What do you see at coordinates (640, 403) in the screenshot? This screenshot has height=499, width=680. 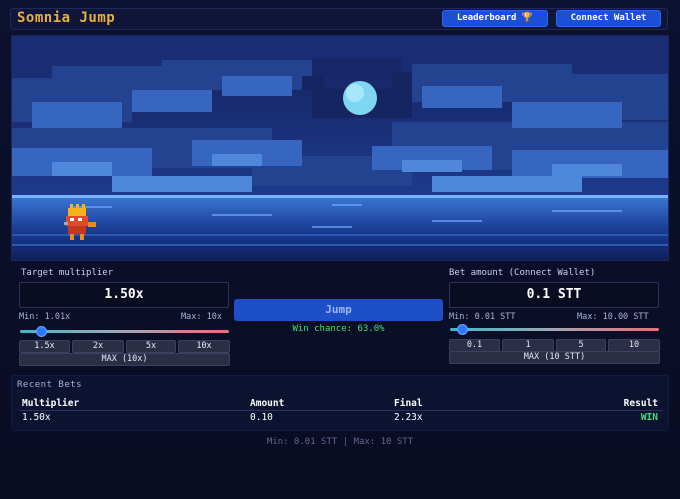 I see `column-header-result: Result` at bounding box center [640, 403].